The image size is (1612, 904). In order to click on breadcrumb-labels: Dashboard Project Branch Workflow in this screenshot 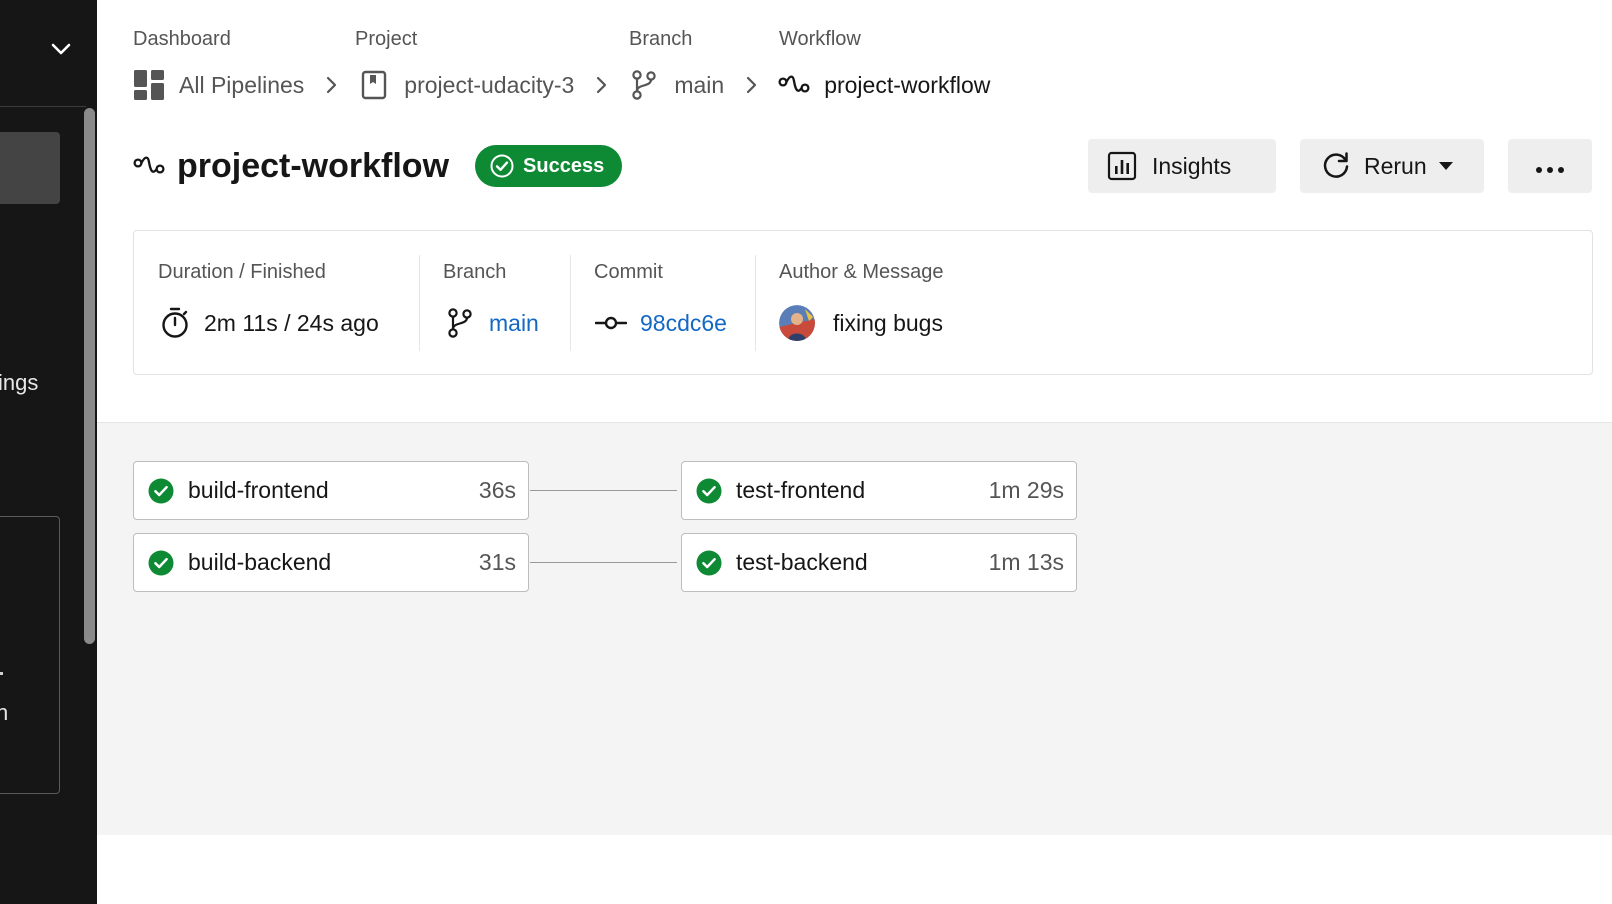, I will do `click(854, 39)`.